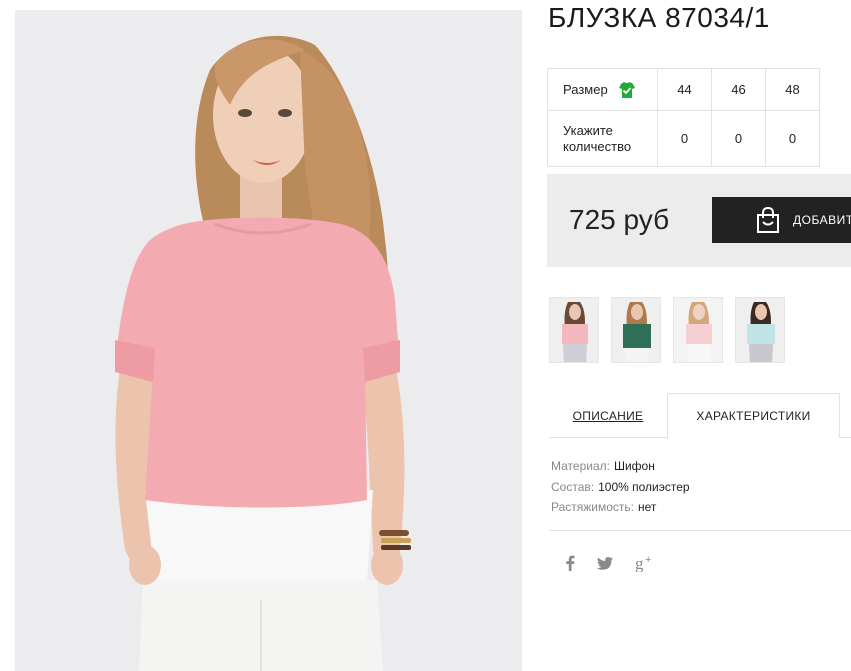 Image resolution: width=851 pixels, height=671 pixels. I want to click on tab-description: ОПИСАНИЕ, so click(608, 415).